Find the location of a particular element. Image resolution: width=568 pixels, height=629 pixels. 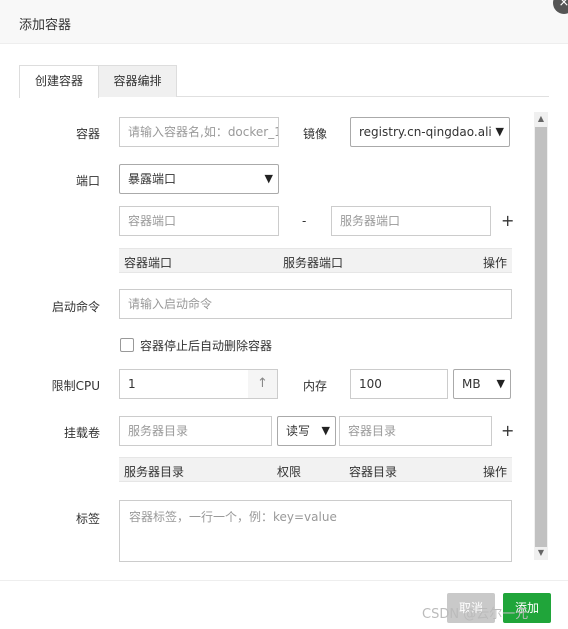

memory-input: 100 is located at coordinates (399, 384).